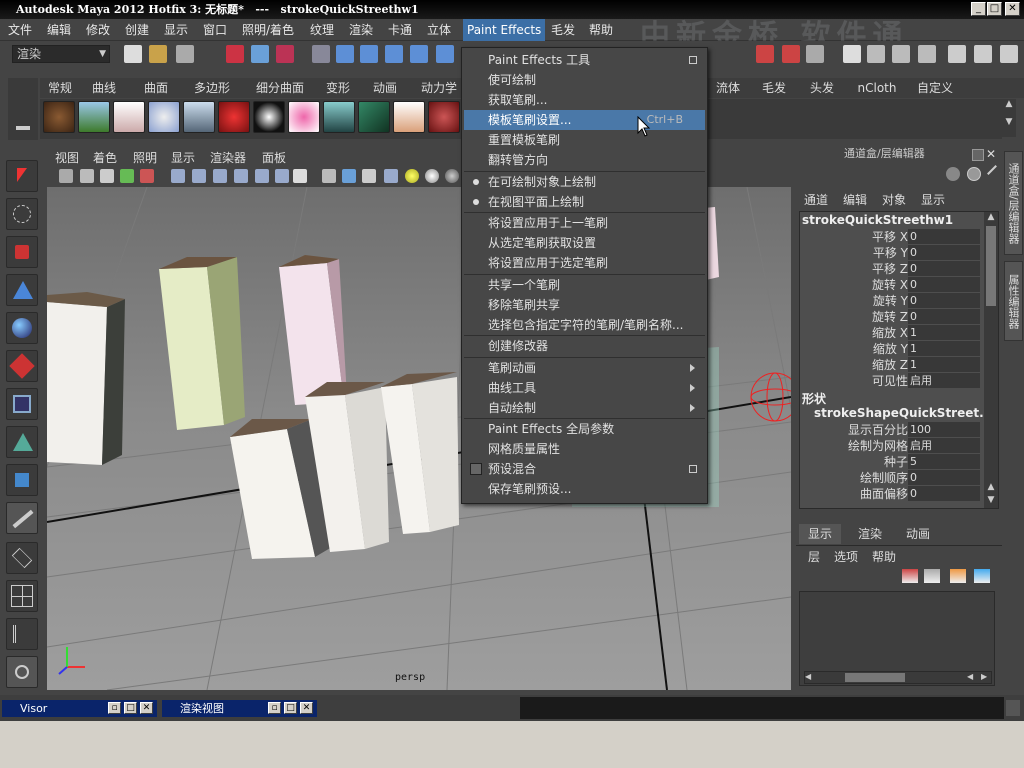 This screenshot has height=768, width=1024. Describe the element at coordinates (185, 54) in the screenshot. I see `save-scene-icon` at that location.